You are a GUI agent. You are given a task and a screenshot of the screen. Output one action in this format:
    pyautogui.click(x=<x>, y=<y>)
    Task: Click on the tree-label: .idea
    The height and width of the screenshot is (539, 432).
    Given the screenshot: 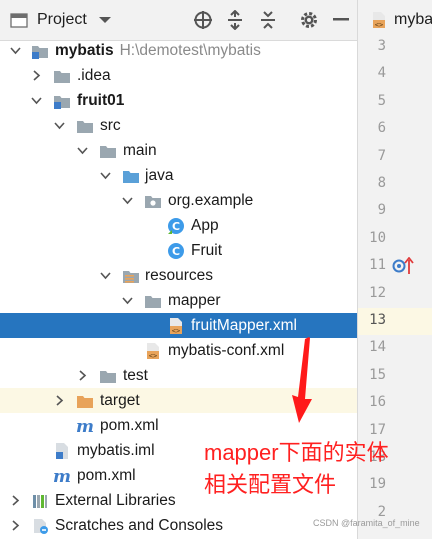 What is the action you would take?
    pyautogui.click(x=94, y=75)
    